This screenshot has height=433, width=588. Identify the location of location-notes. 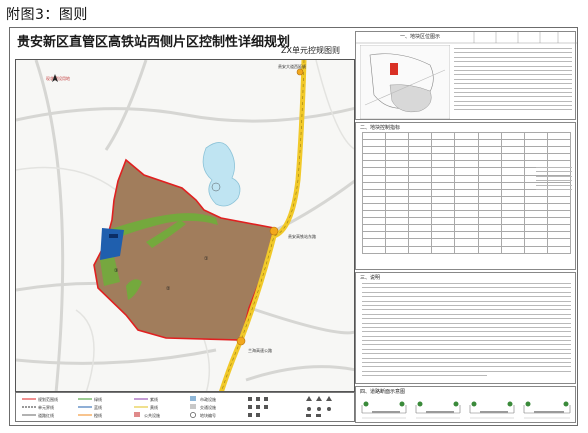
(513, 81).